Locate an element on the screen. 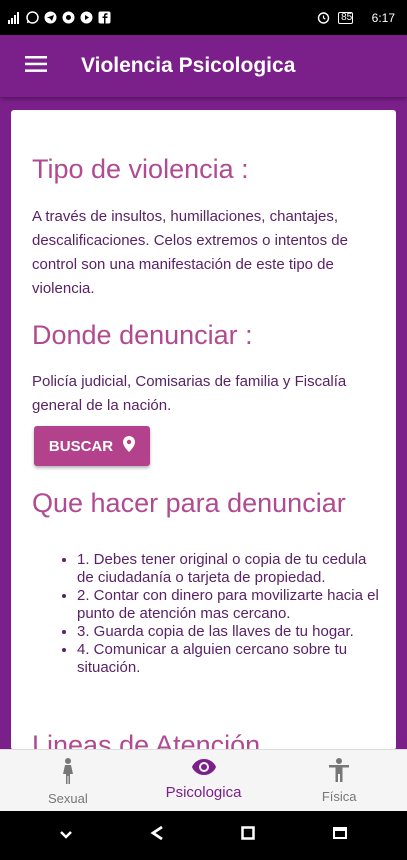  youtube-icon is located at coordinates (86, 17).